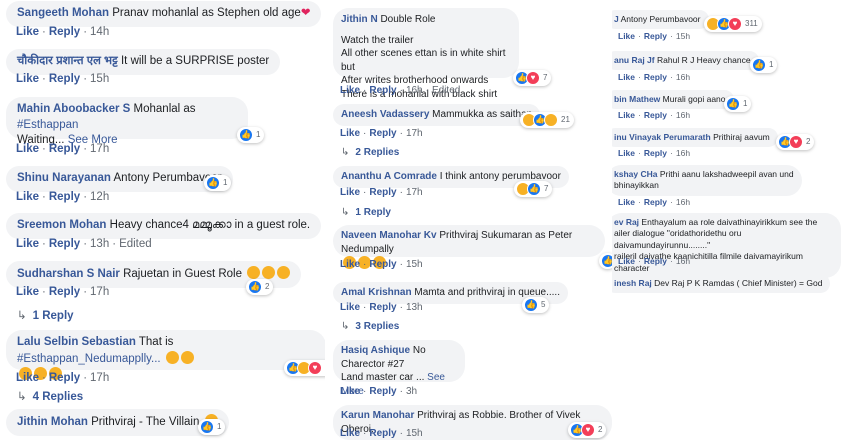  What do you see at coordinates (532, 78) in the screenshot?
I see `reactions-summary: 👍 ♥ 7` at bounding box center [532, 78].